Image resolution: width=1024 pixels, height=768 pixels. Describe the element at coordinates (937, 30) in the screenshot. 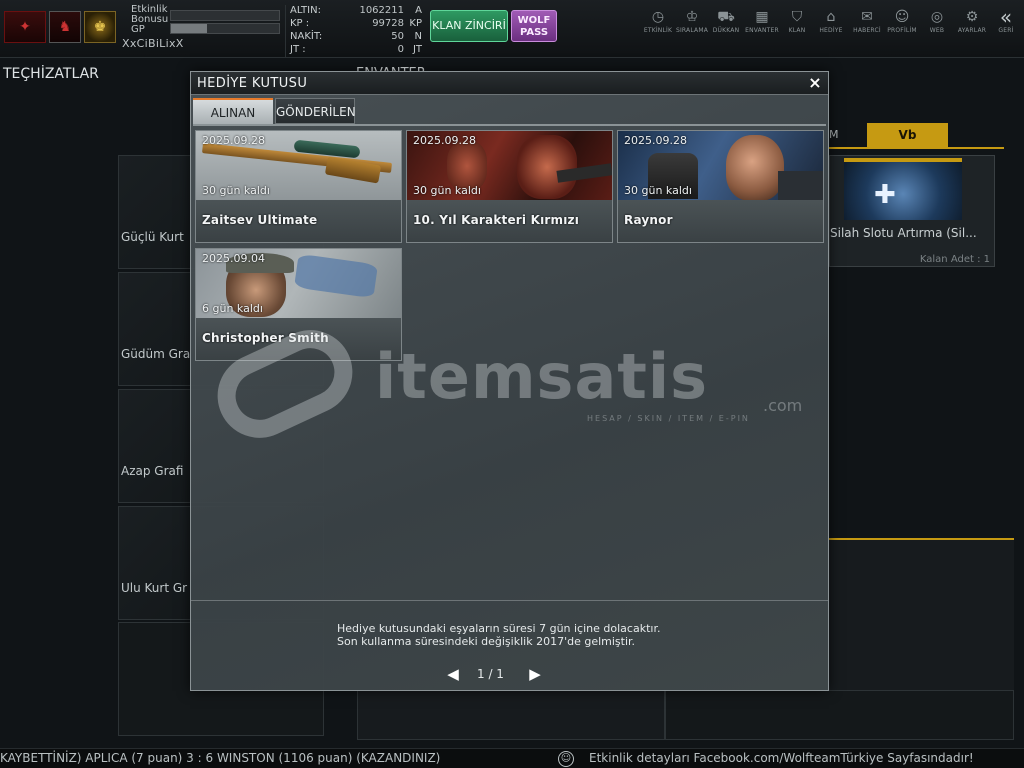

I see `nav-label: WEB` at that location.